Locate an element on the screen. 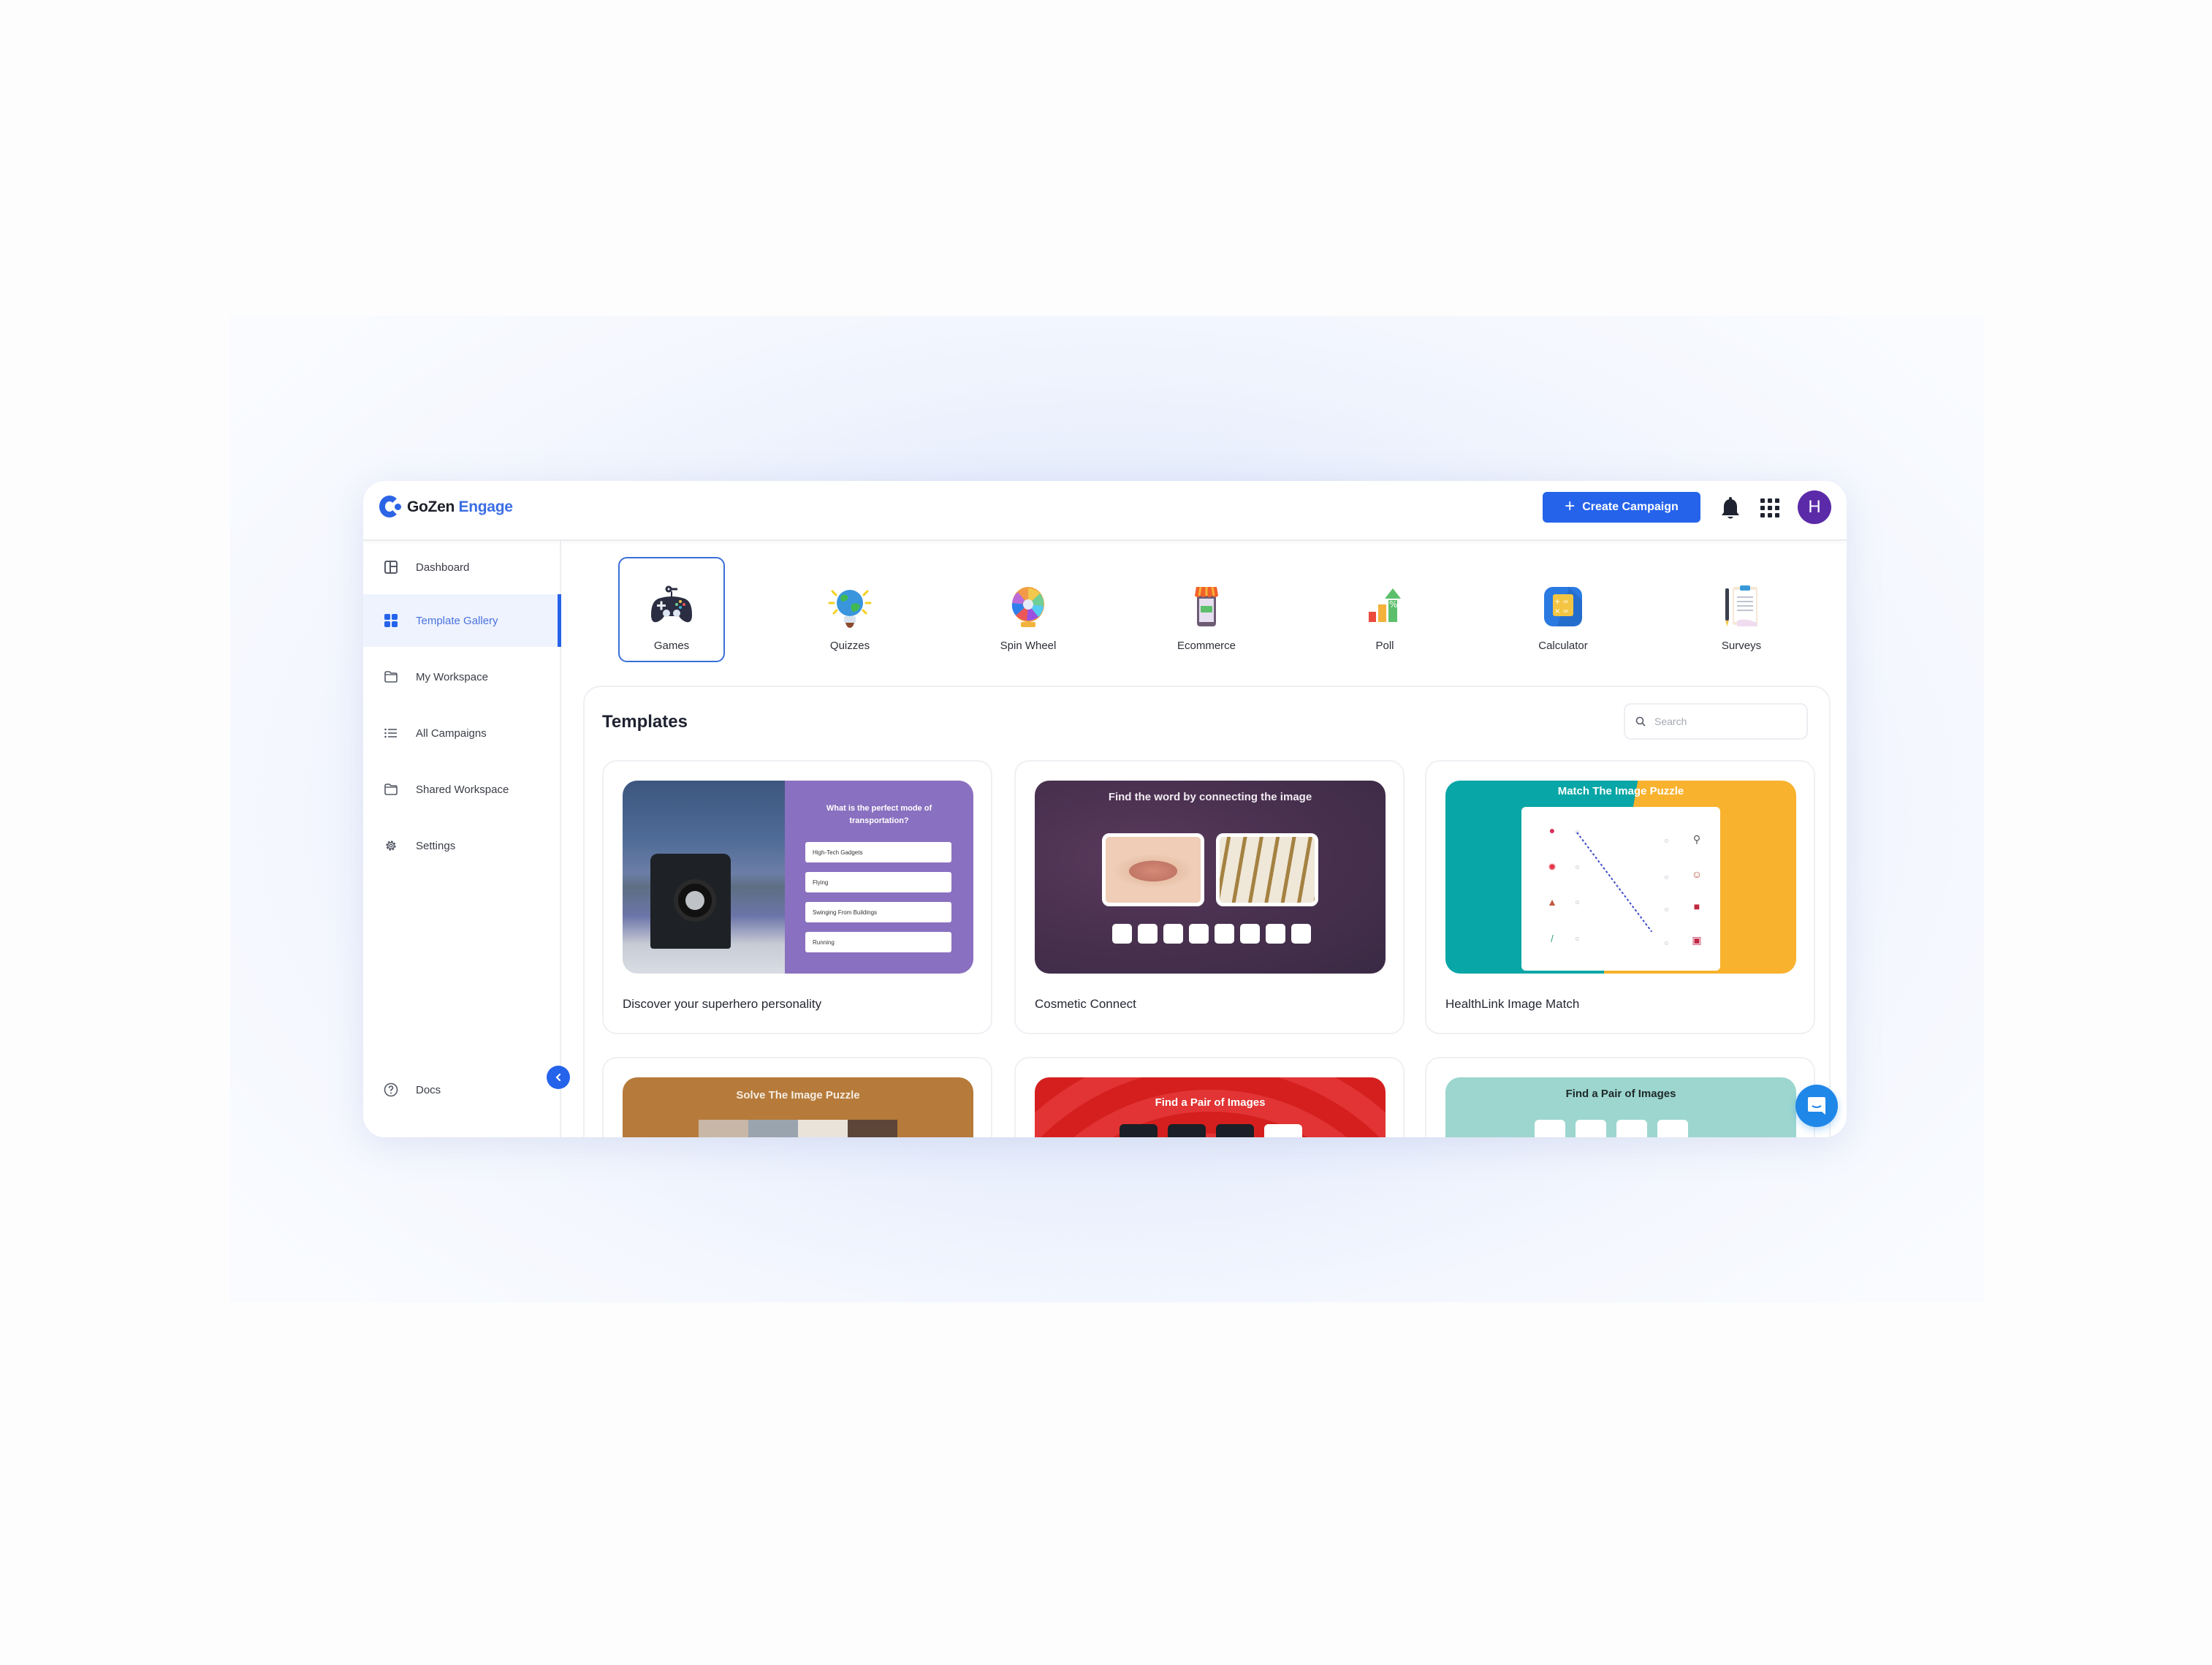  sidebar-item-label: Docs is located at coordinates (428, 1089).